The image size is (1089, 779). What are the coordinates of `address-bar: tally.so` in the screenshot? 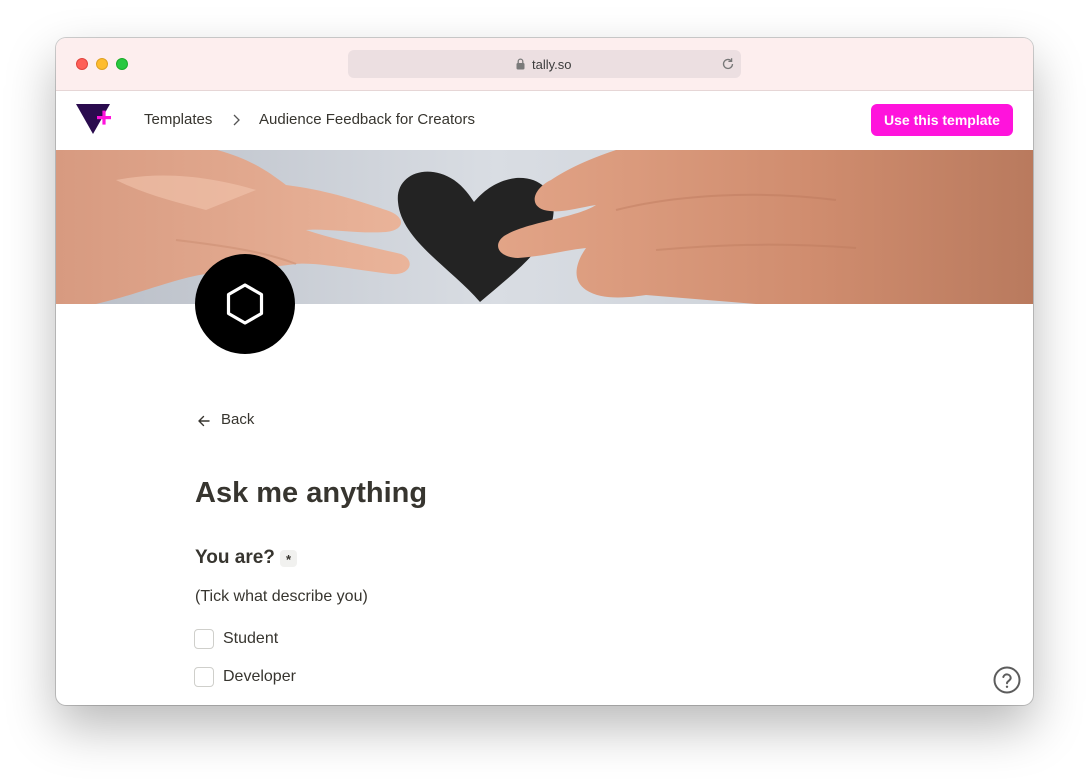 It's located at (544, 64).